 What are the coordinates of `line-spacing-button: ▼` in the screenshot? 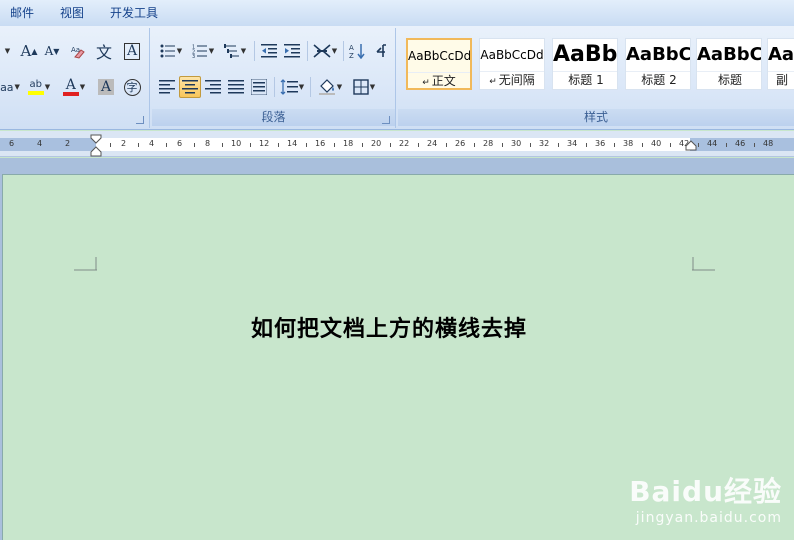 It's located at (292, 87).